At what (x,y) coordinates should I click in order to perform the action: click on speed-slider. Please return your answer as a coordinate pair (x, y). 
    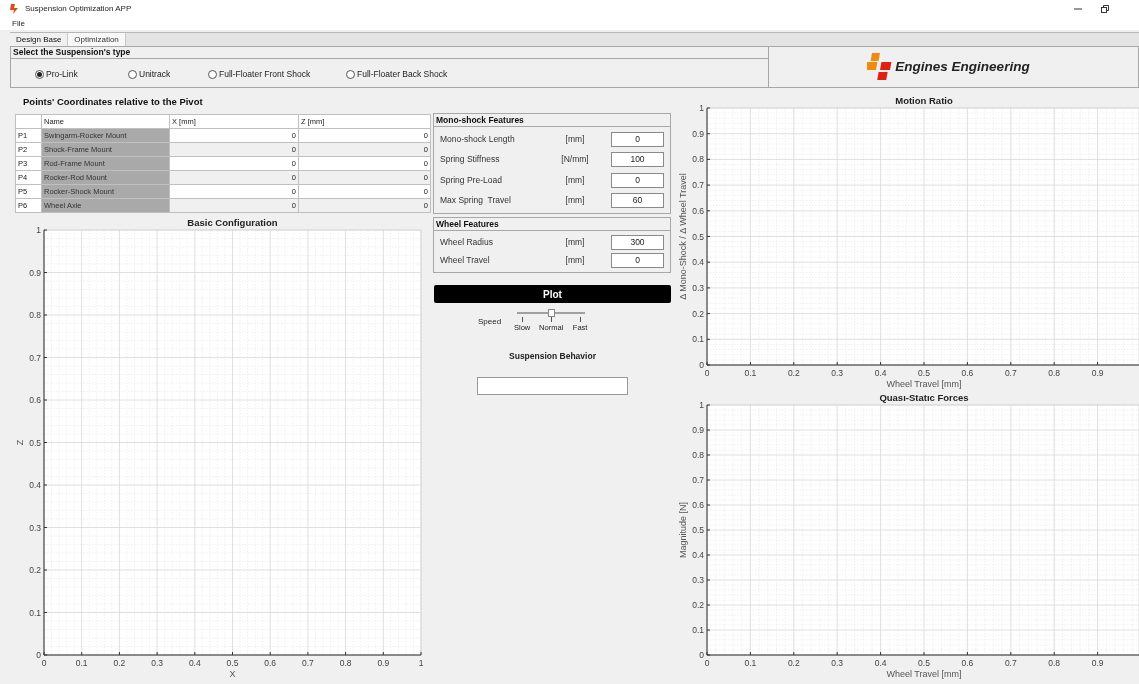
    Looking at the image, I should click on (551, 313).